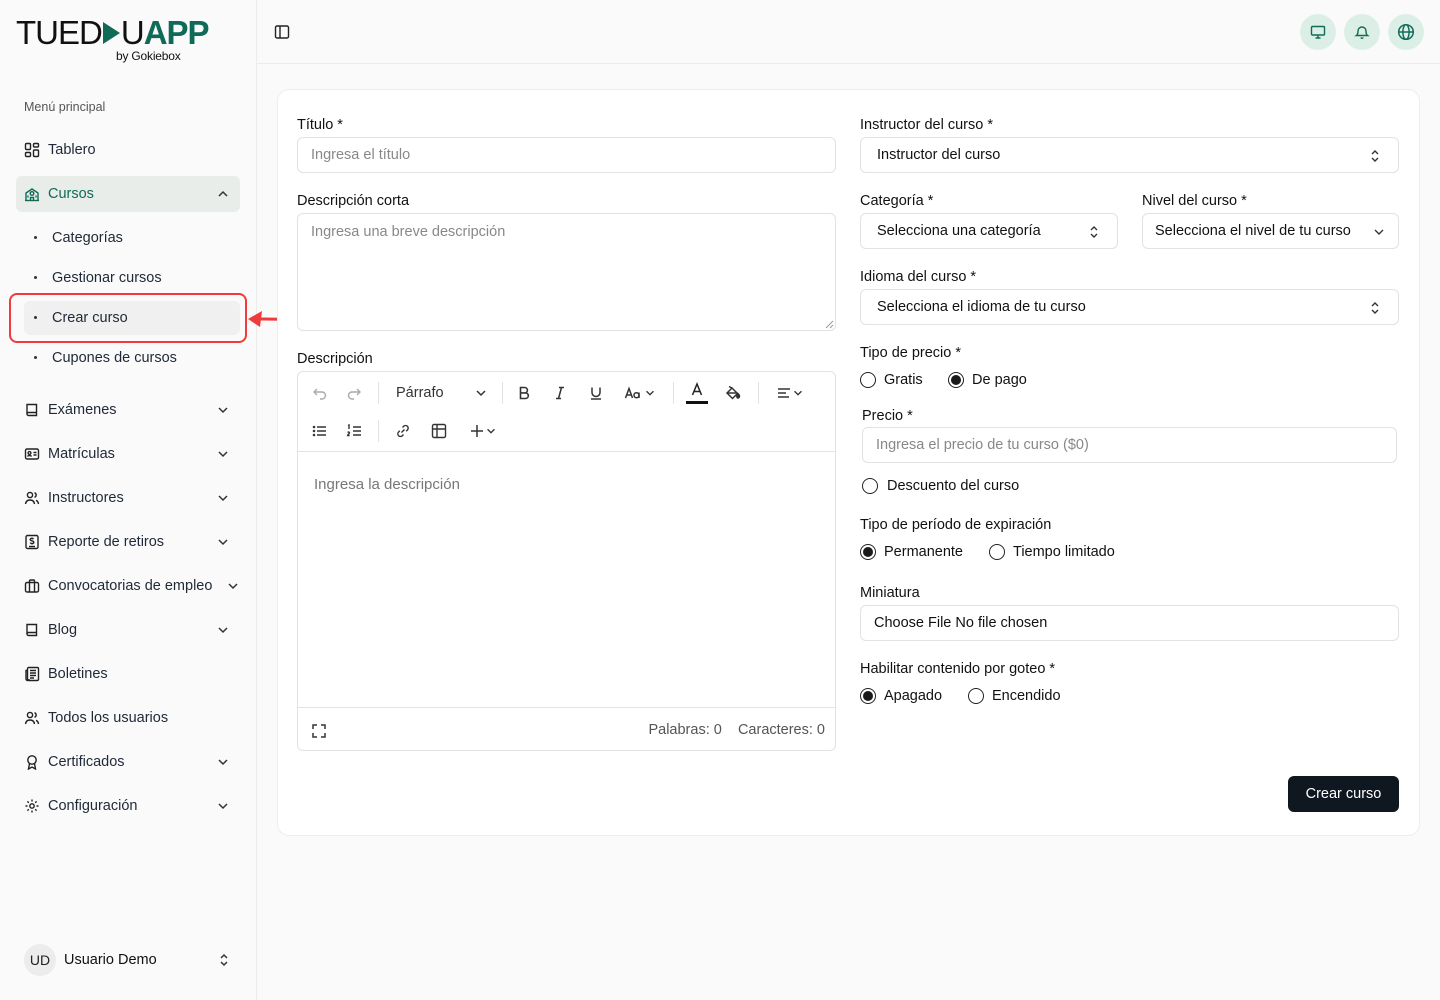  Describe the element at coordinates (1052, 552) in the screenshot. I see `expiration-limited-radio: Tiempo limitado` at that location.